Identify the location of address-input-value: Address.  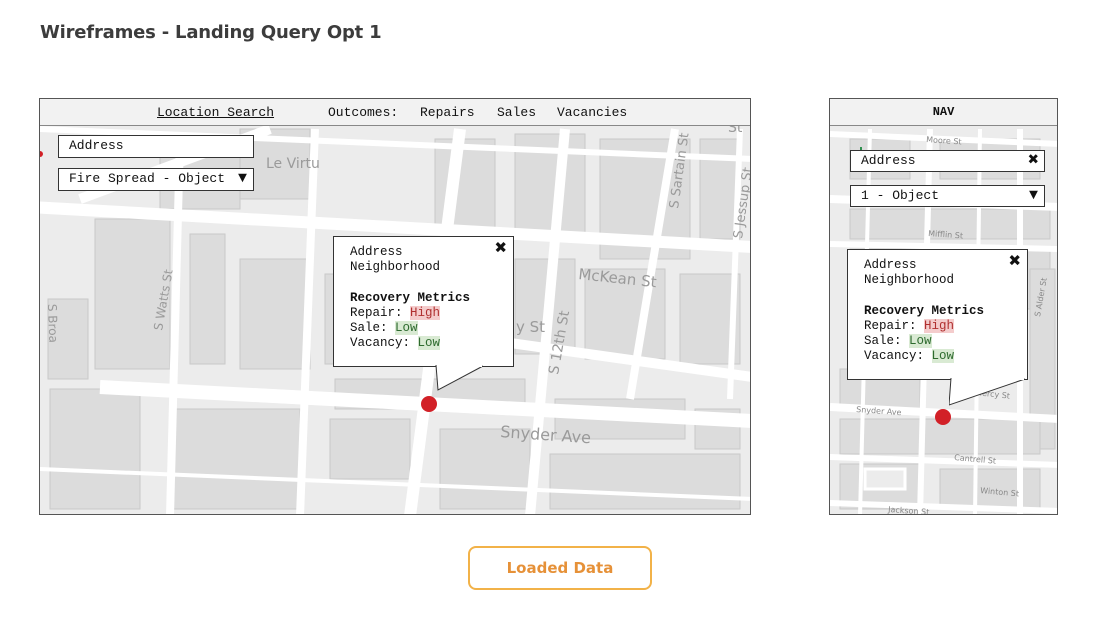
(96, 145).